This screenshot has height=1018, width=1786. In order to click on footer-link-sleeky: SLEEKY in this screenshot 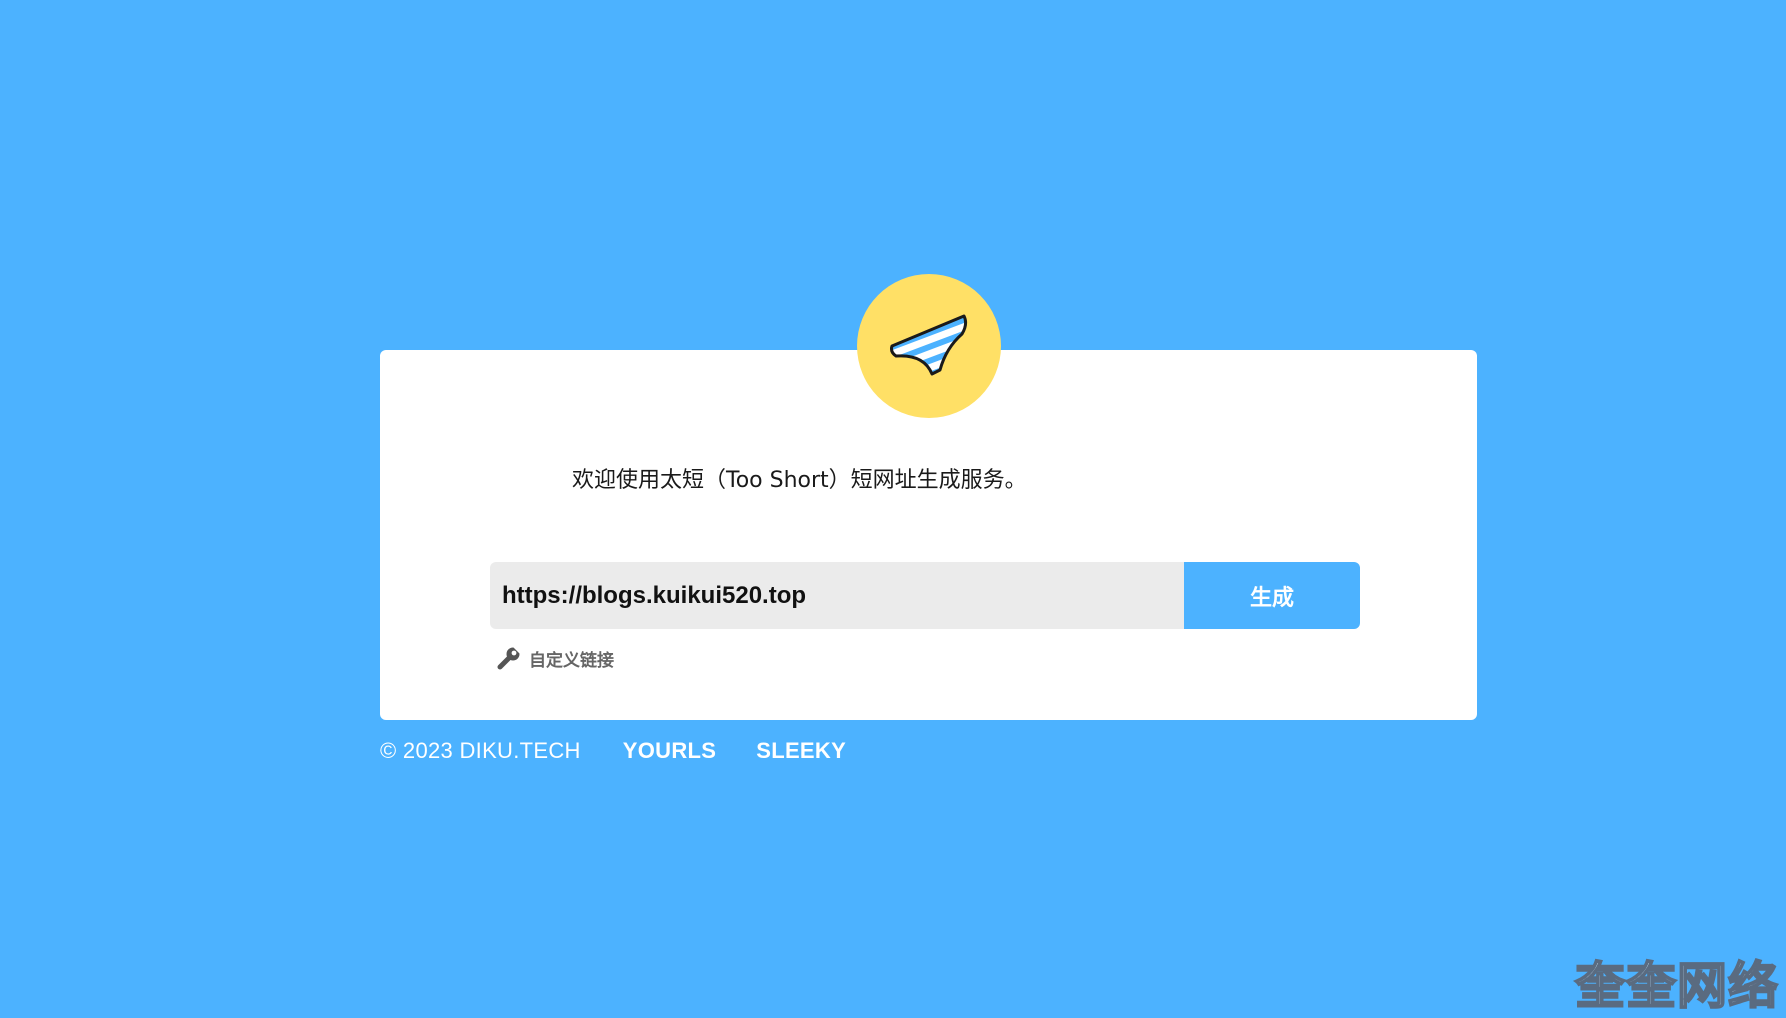, I will do `click(801, 751)`.